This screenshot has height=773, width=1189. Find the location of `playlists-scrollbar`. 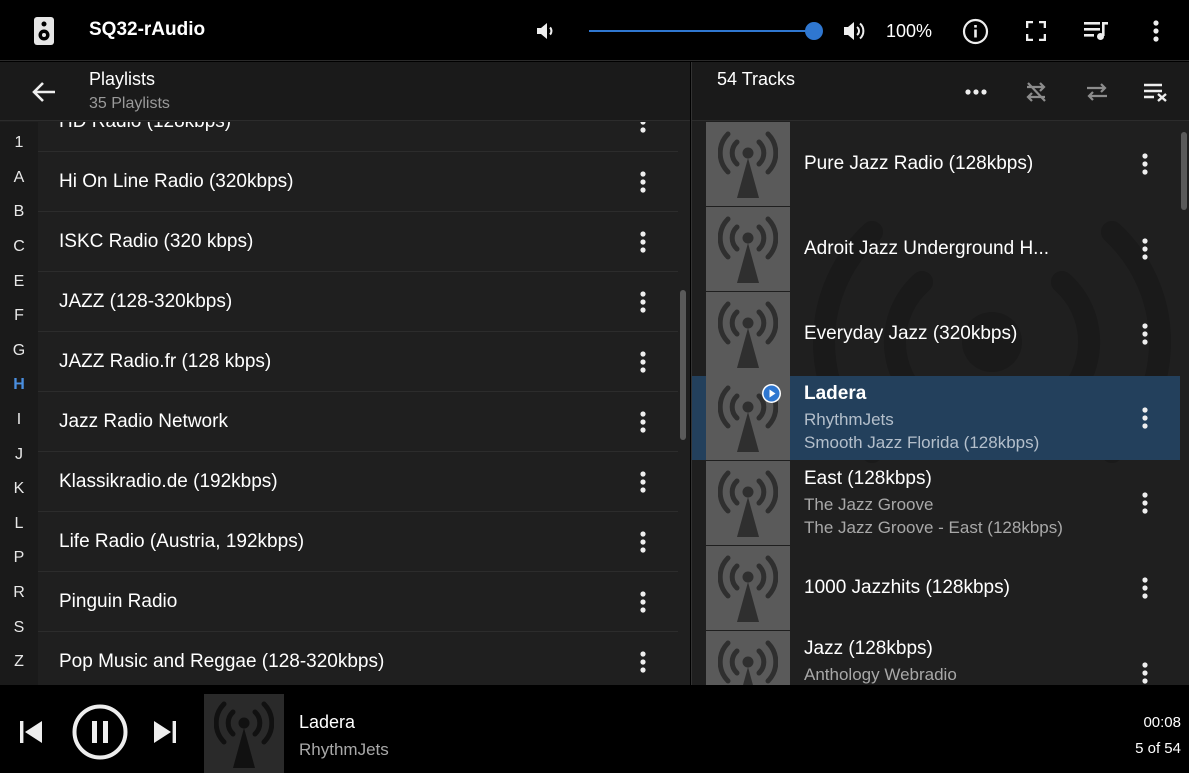

playlists-scrollbar is located at coordinates (683, 365).